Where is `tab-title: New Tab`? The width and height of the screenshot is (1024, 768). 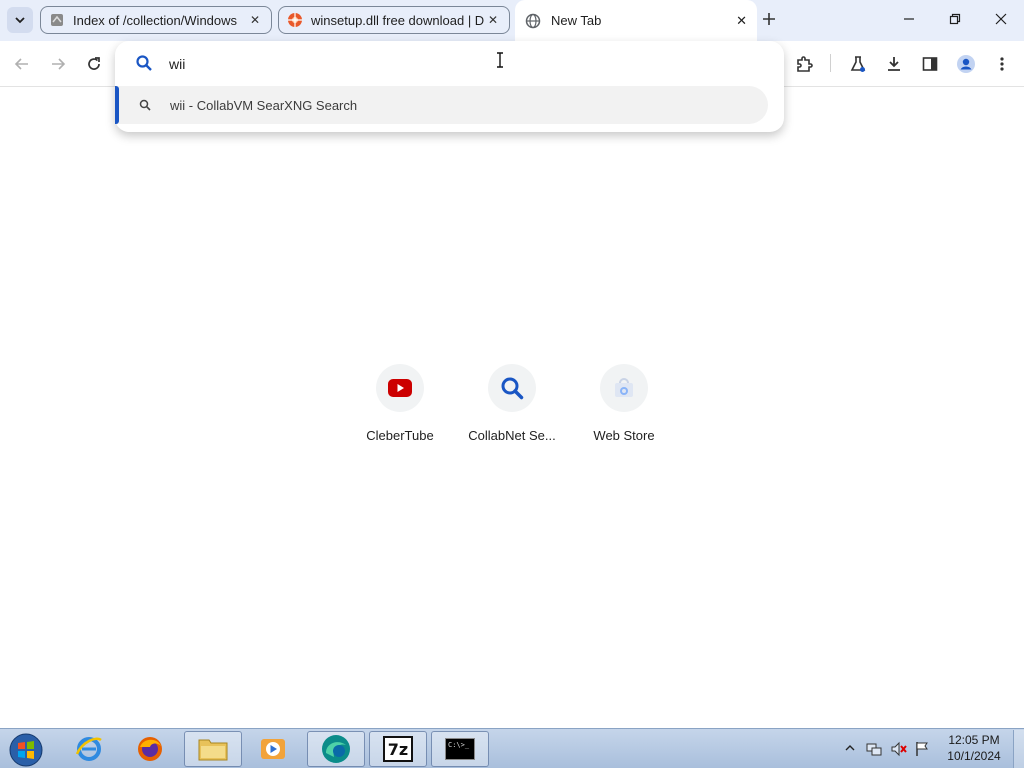
tab-title: New Tab is located at coordinates (576, 20).